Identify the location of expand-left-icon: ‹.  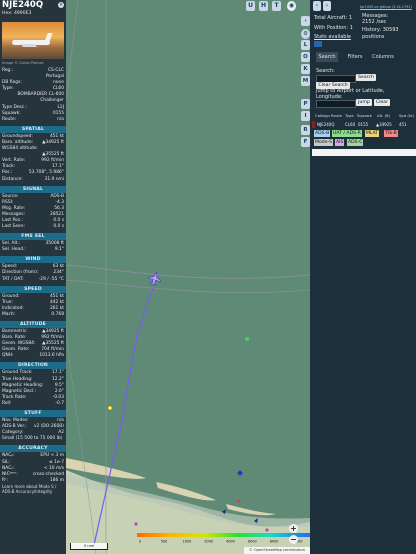
(317, 6).